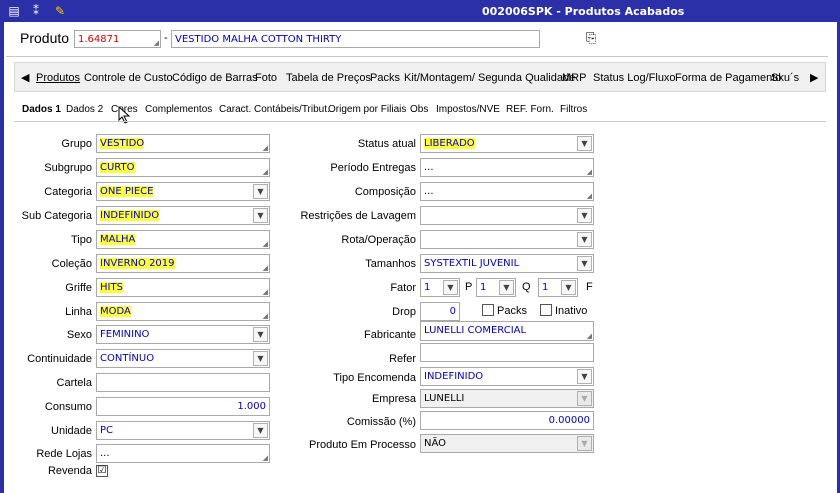  Describe the element at coordinates (390, 335) in the screenshot. I see `fabricante-label: Fabricante` at that location.